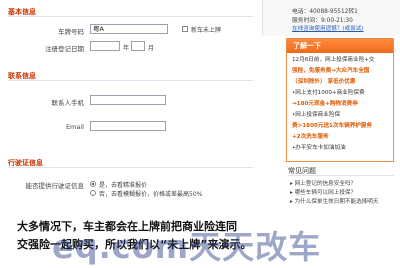  Describe the element at coordinates (340, 46) in the screenshot. I see `promo-title: 了解一下` at that location.